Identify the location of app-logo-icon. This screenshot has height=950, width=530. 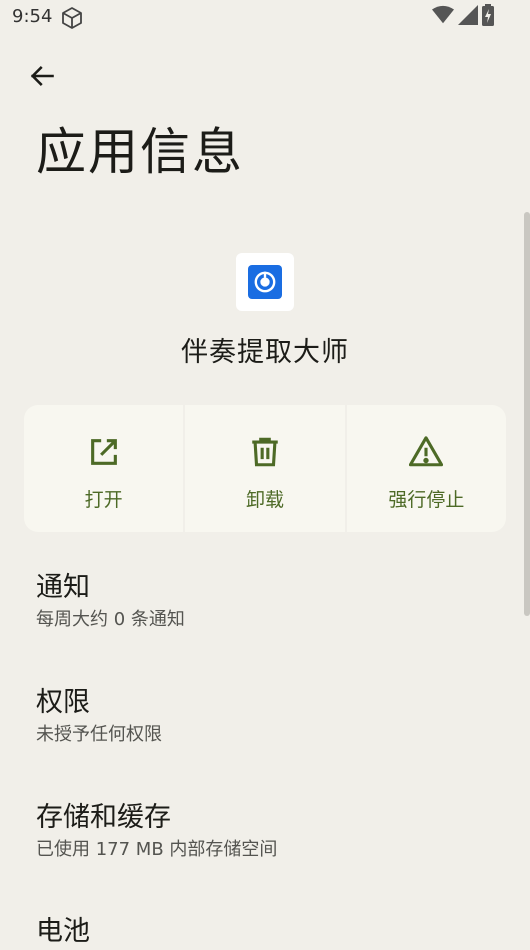
(265, 282).